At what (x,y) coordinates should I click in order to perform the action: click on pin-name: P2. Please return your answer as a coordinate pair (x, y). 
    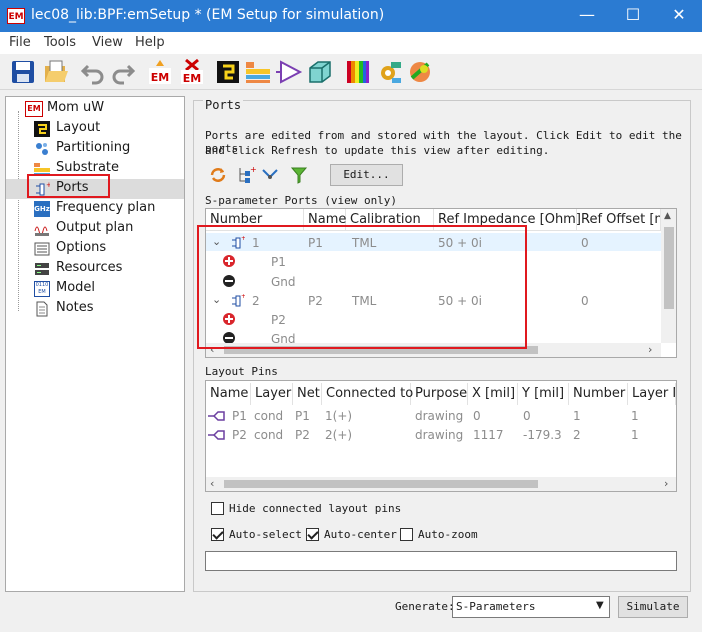
    Looking at the image, I should click on (239, 435).